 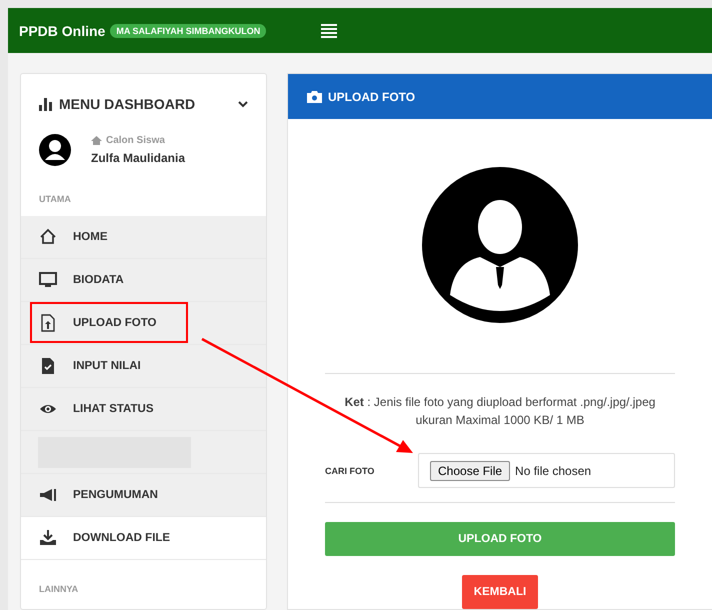 What do you see at coordinates (143, 323) in the screenshot?
I see `sidebar-item: UPLOAD FOTO` at bounding box center [143, 323].